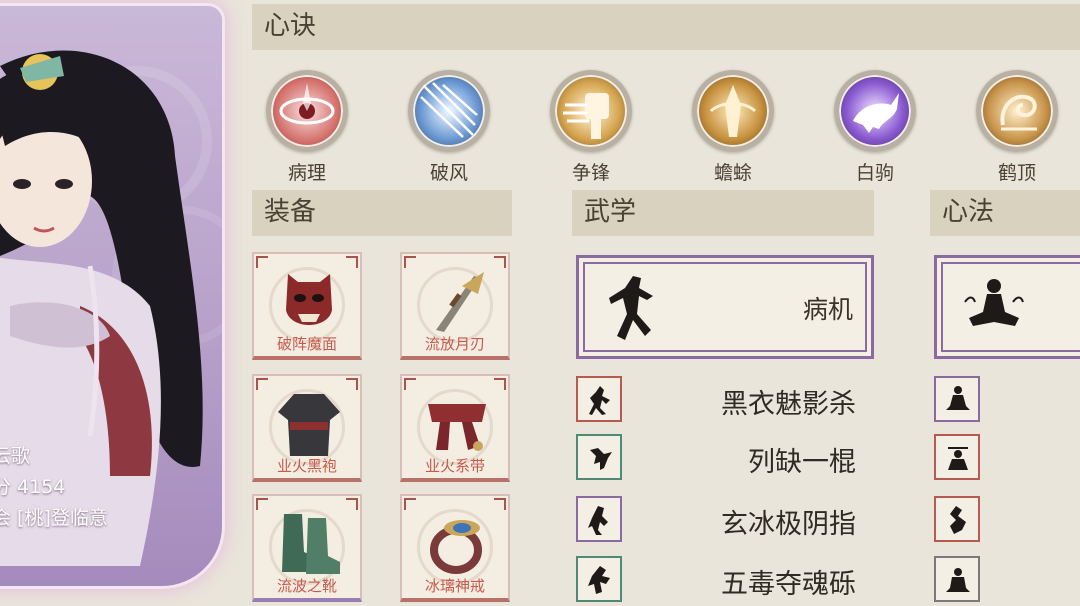 The height and width of the screenshot is (606, 1080). I want to click on technique-slot: 蟾蜍, so click(733, 127).